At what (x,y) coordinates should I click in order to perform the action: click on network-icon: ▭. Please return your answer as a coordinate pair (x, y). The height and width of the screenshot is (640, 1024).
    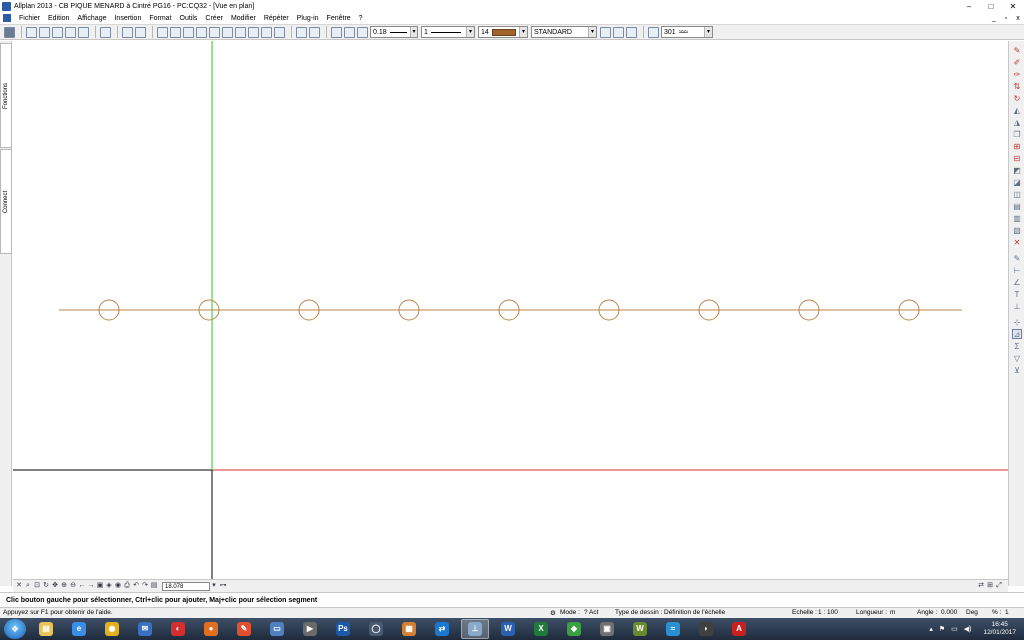
    Looking at the image, I should click on (954, 629).